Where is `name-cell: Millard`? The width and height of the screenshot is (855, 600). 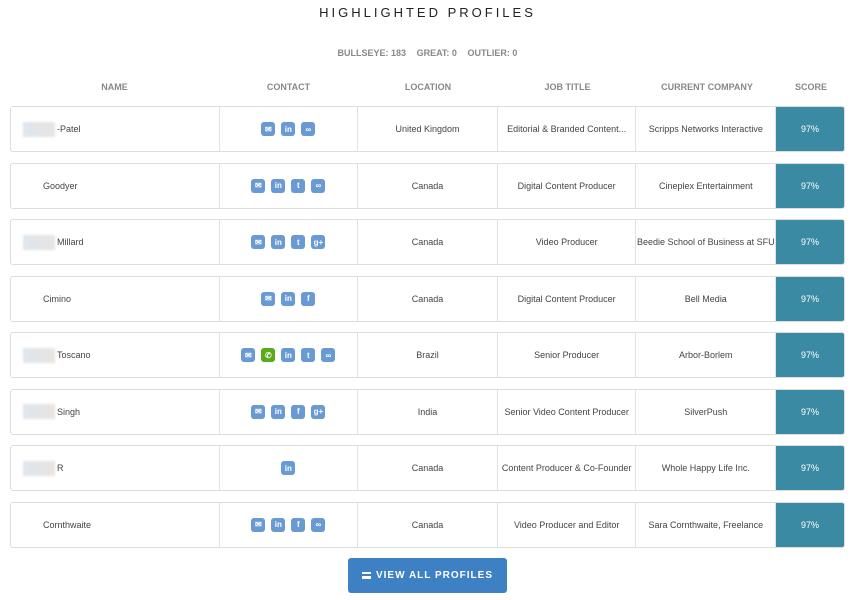 name-cell: Millard is located at coordinates (115, 242).